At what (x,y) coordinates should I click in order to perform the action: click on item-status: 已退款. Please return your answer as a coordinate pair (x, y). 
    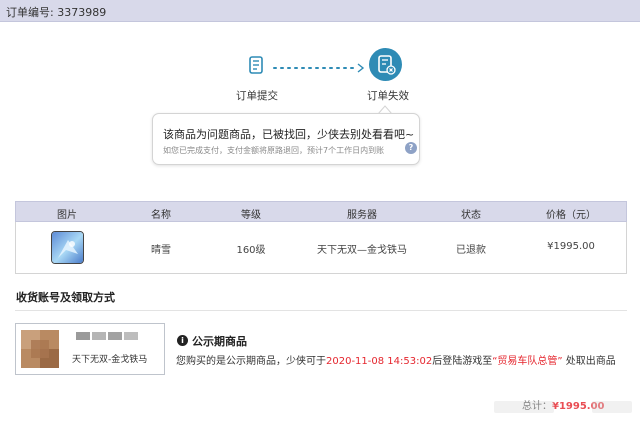
    Looking at the image, I should click on (471, 250).